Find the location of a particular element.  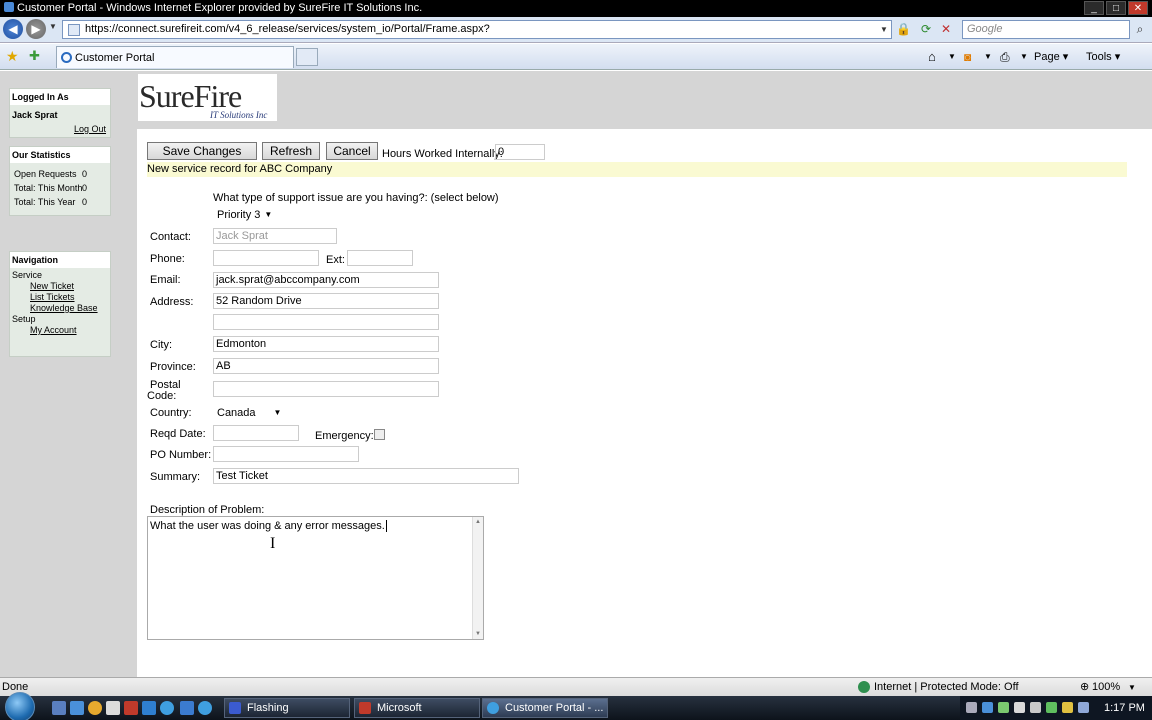

stat-label: Open Requests is located at coordinates (45, 174).